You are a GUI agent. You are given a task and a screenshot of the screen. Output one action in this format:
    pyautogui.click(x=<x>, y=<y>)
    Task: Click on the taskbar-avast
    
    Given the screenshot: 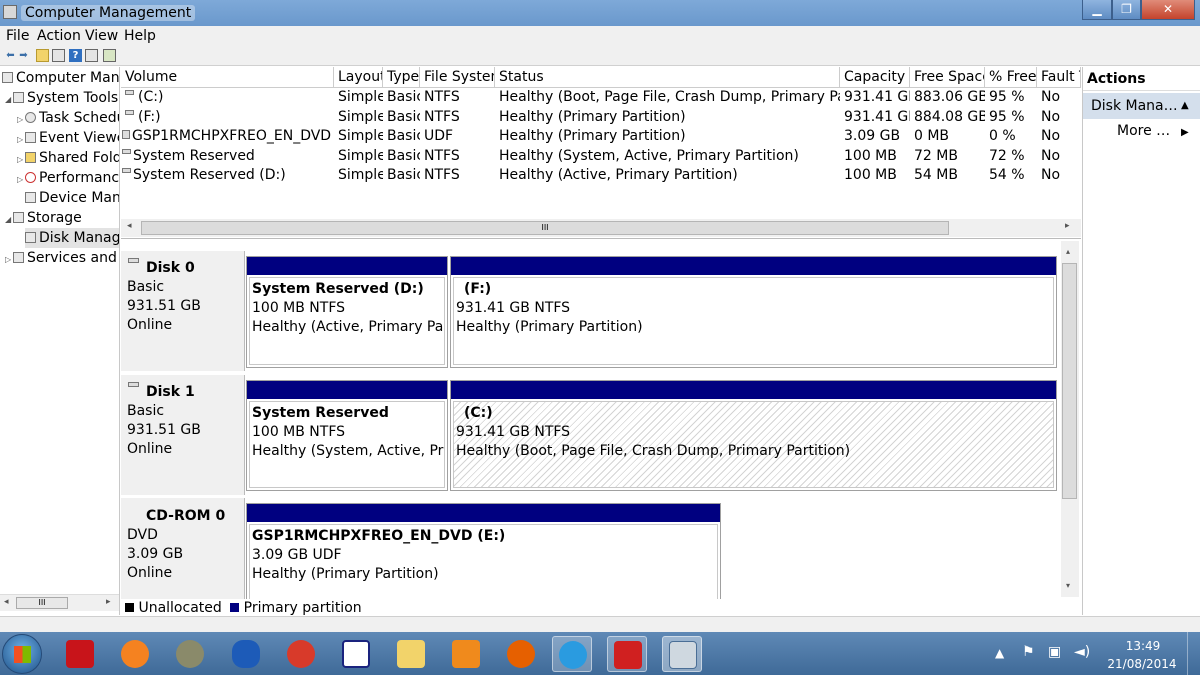 What is the action you would take?
    pyautogui.click(x=135, y=654)
    